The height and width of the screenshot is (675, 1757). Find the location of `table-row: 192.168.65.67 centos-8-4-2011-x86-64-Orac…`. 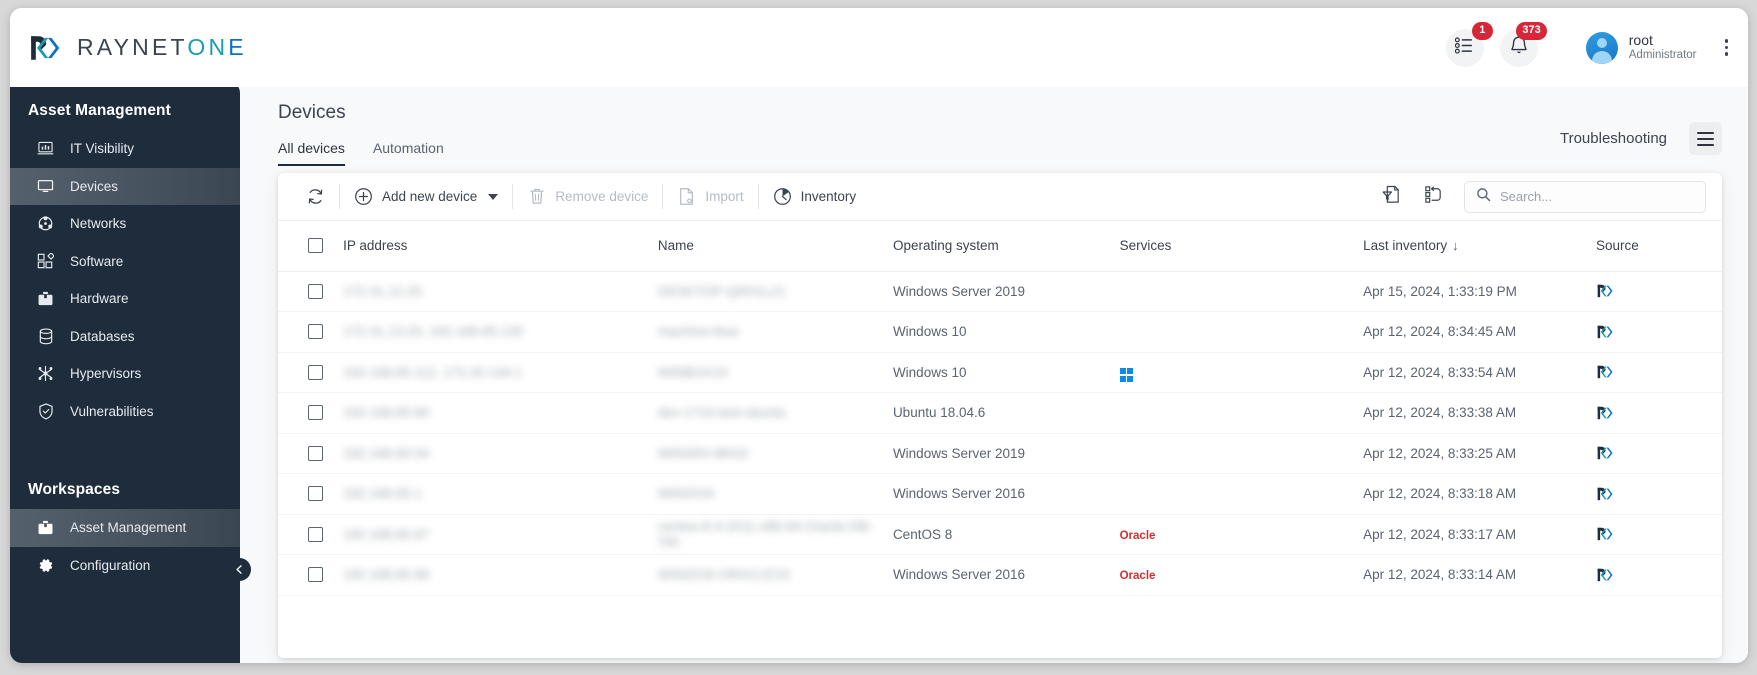

table-row: 192.168.65.67 centos-8-4-2011-x86-64-Orac… is located at coordinates (1000, 534).